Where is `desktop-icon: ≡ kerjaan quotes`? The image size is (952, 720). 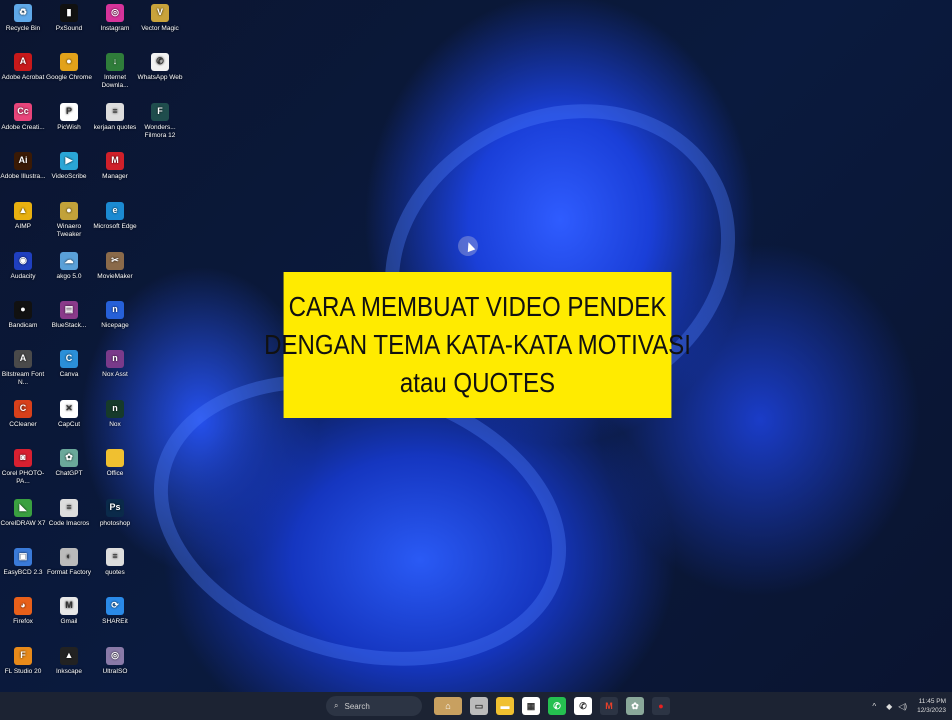
desktop-icon: ≡ kerjaan quotes is located at coordinates (115, 117).